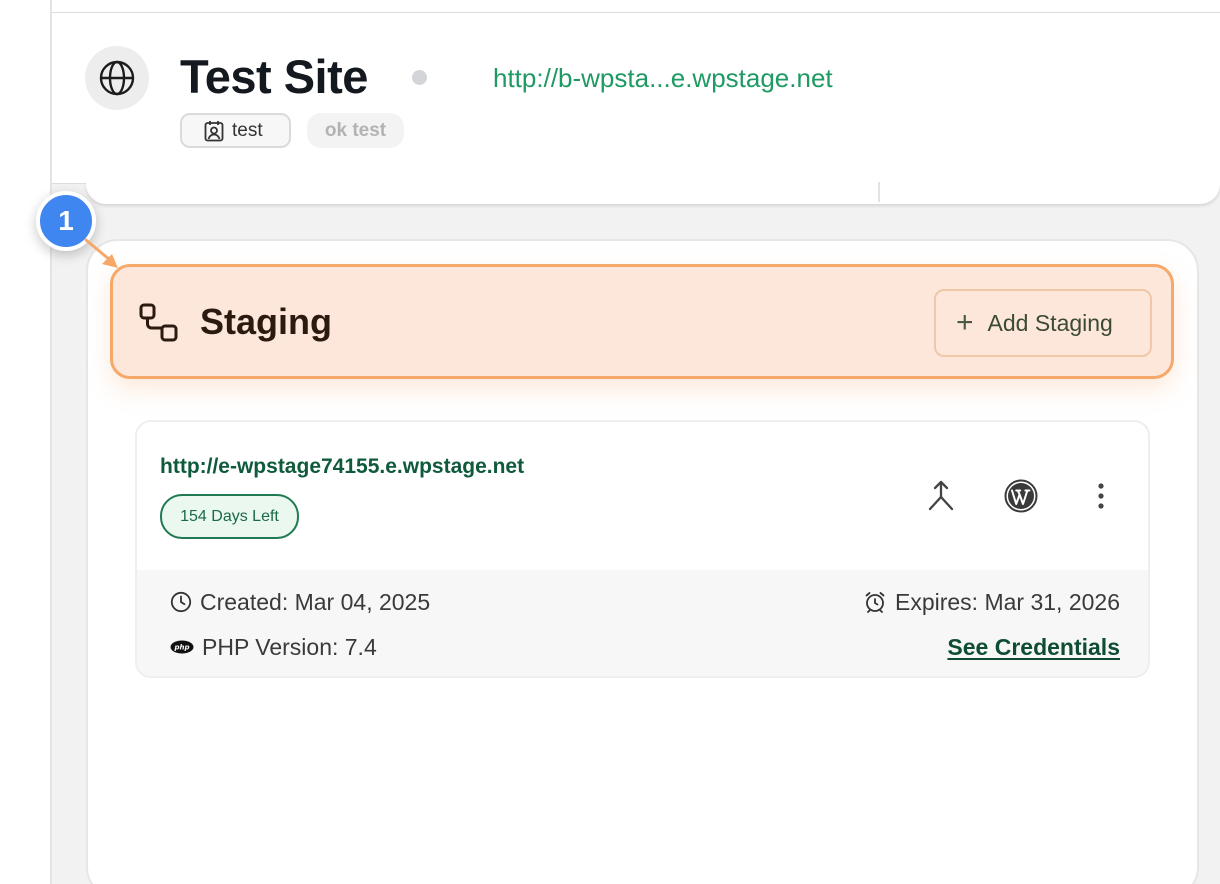 The height and width of the screenshot is (884, 1220). I want to click on expires-date: Expires: Mar 31, 2026, so click(991, 602).